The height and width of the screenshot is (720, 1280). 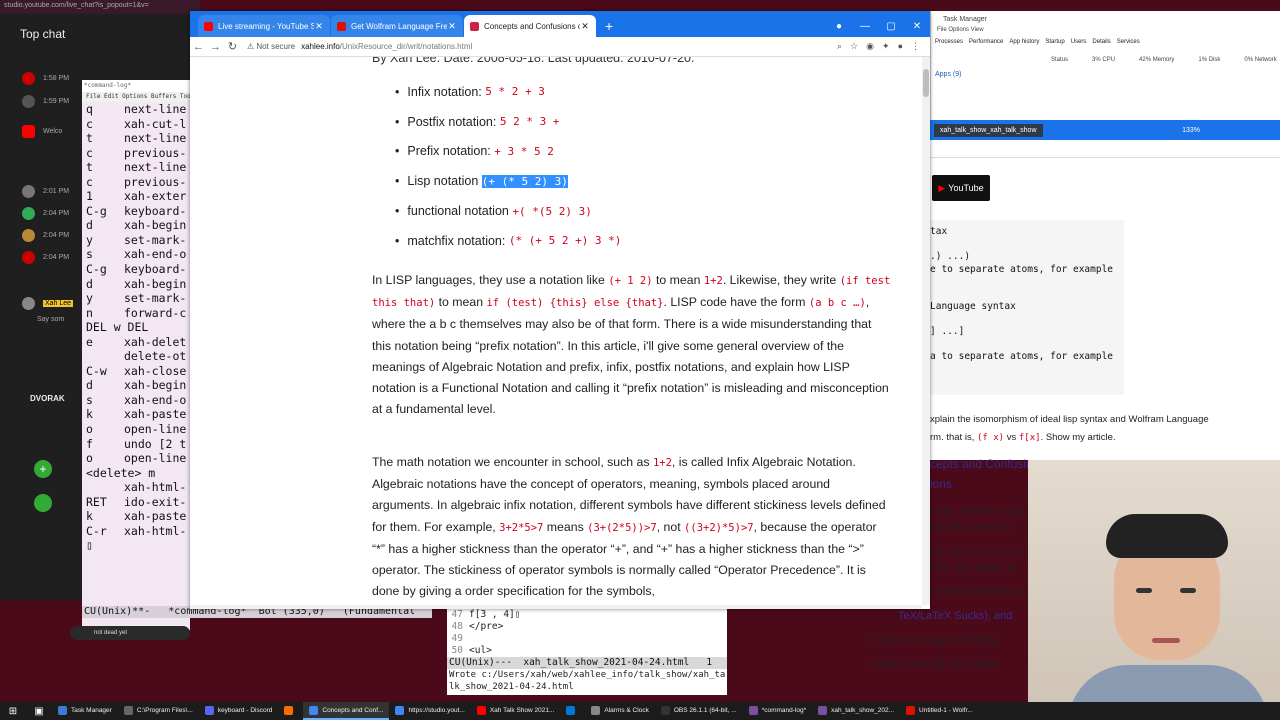 What do you see at coordinates (988, 130) in the screenshot?
I see `tab-talk-show: xah_talk_show_xah_talk_show` at bounding box center [988, 130].